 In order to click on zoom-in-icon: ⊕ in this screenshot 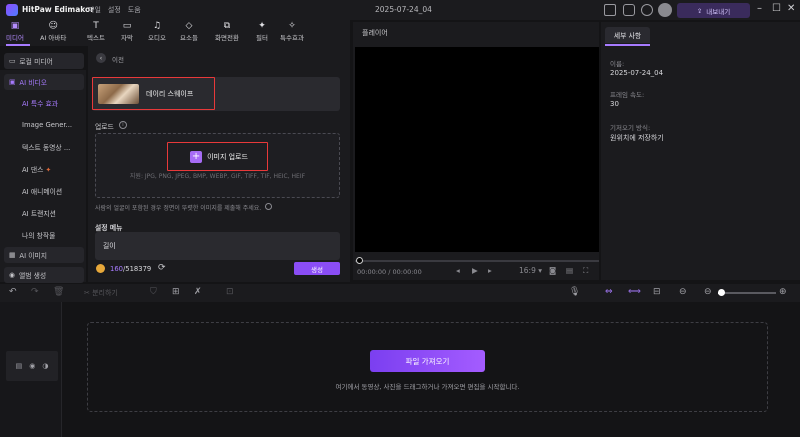, I will do `click(783, 292)`.